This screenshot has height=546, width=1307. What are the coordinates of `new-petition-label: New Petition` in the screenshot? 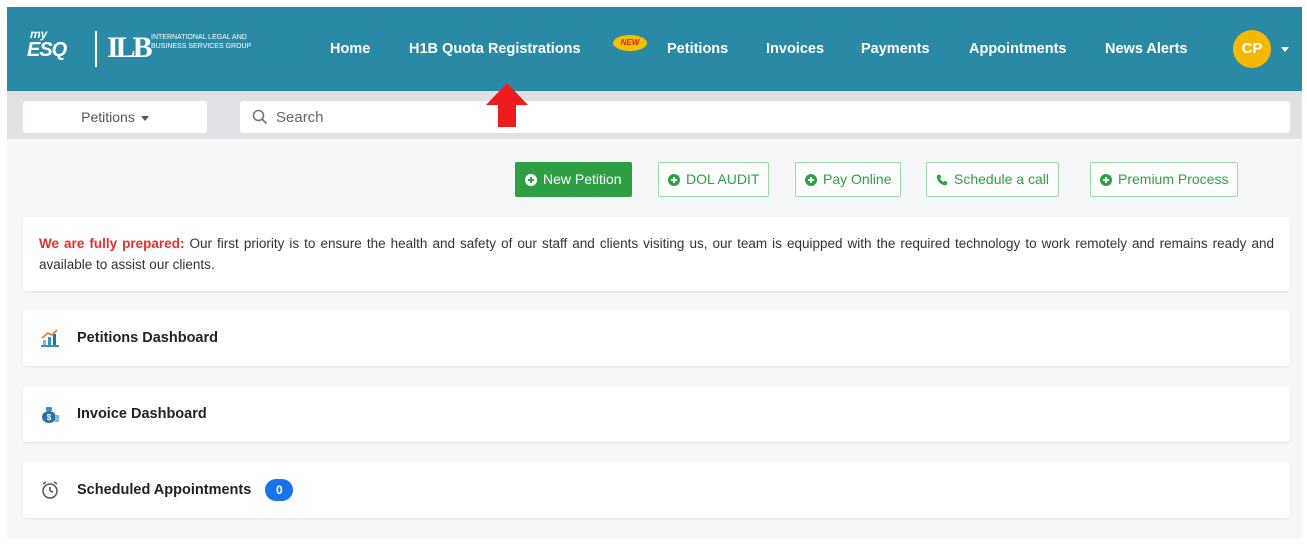 It's located at (582, 179).